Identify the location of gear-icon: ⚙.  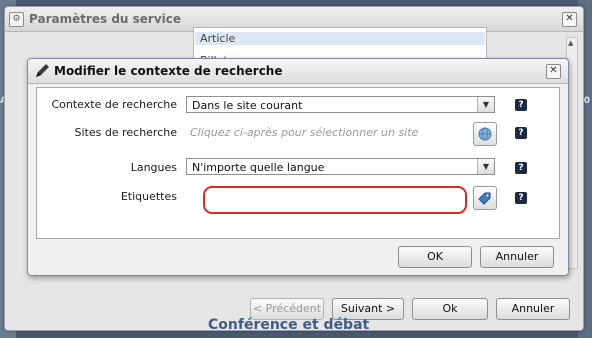
(16, 19).